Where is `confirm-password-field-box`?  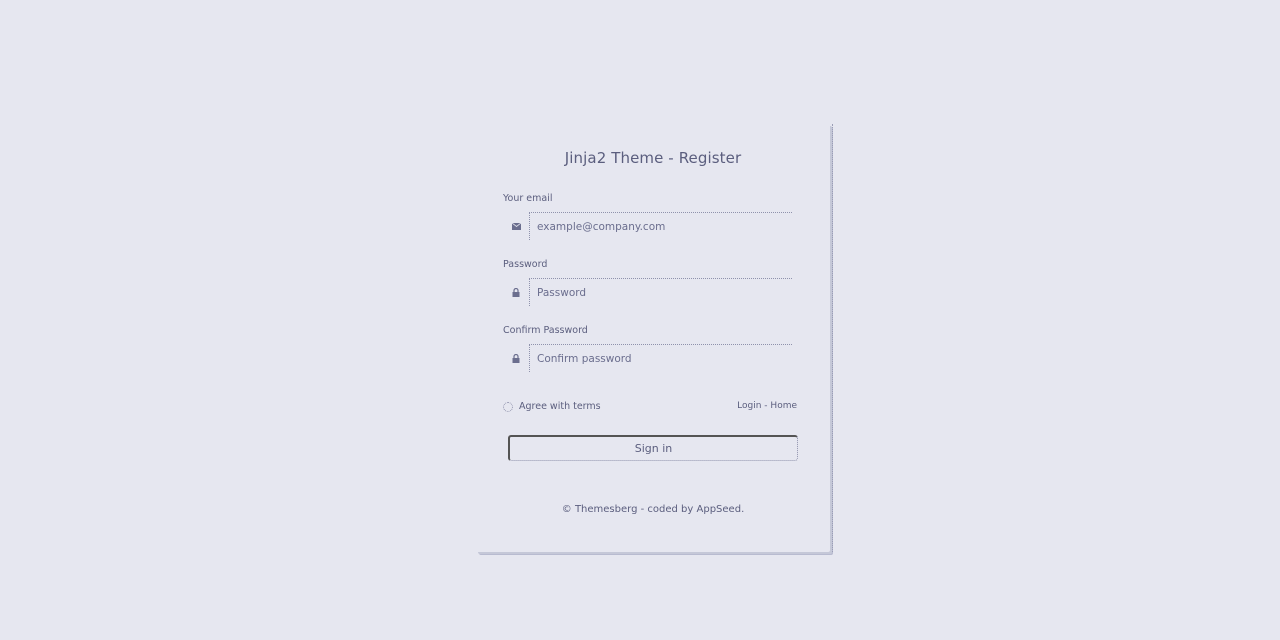
confirm-password-field-box is located at coordinates (660, 358).